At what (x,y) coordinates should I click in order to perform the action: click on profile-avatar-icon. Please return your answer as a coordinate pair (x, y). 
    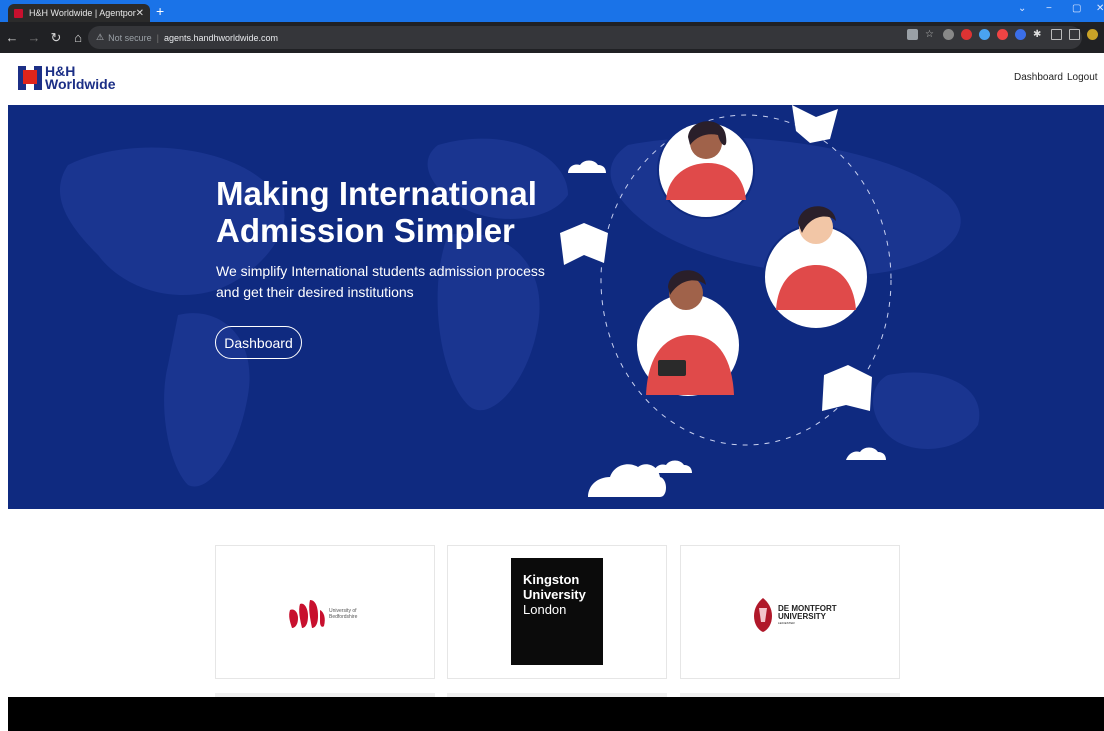
    Looking at the image, I should click on (1092, 34).